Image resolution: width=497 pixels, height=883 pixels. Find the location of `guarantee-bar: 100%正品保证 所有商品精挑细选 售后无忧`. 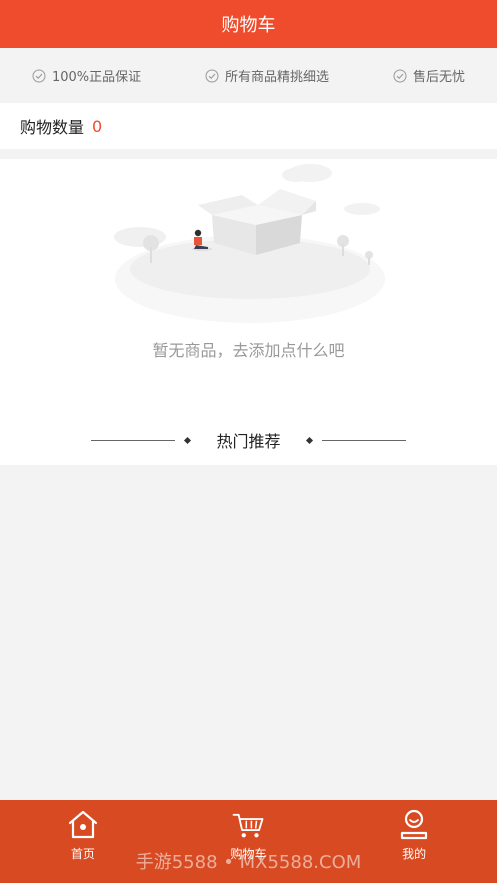

guarantee-bar: 100%正品保证 所有商品精挑细选 售后无忧 is located at coordinates (248, 75).